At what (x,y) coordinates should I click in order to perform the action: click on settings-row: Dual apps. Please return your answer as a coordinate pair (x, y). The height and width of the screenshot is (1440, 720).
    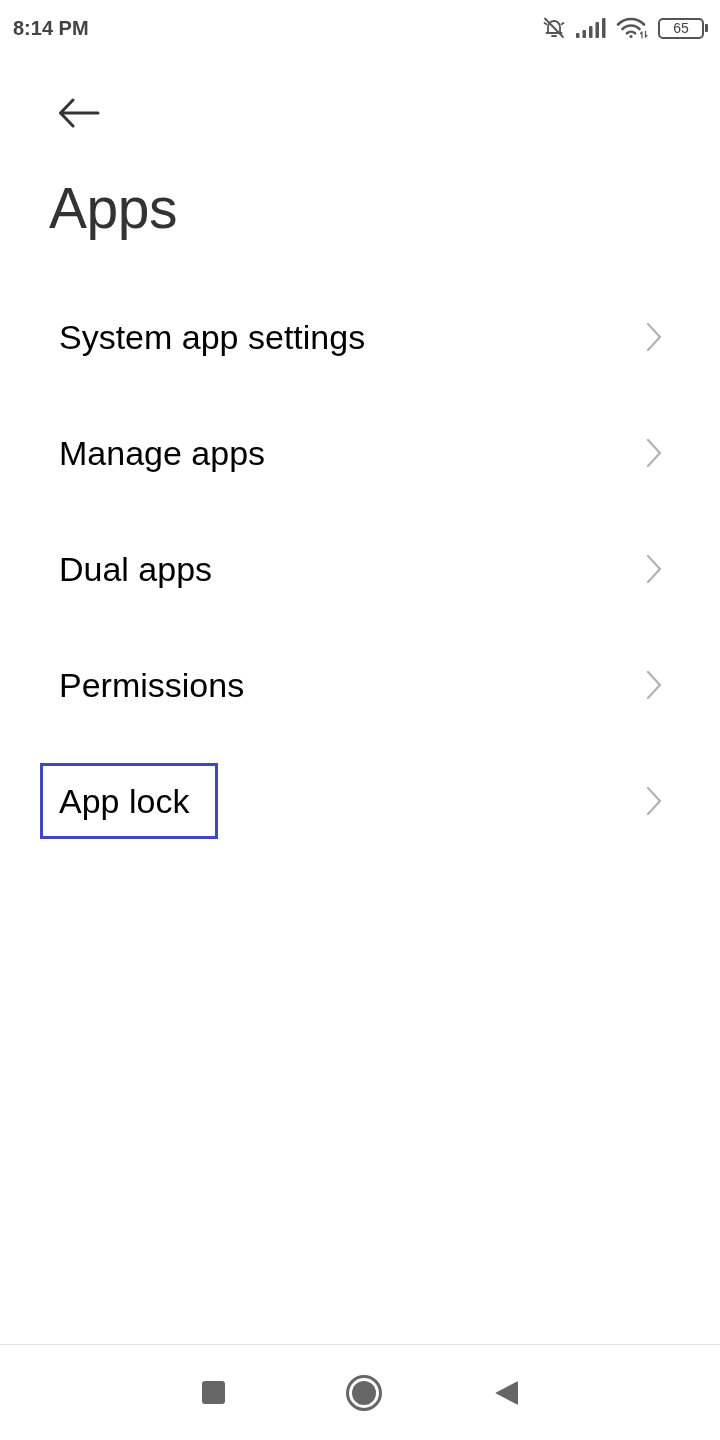
    Looking at the image, I should click on (360, 569).